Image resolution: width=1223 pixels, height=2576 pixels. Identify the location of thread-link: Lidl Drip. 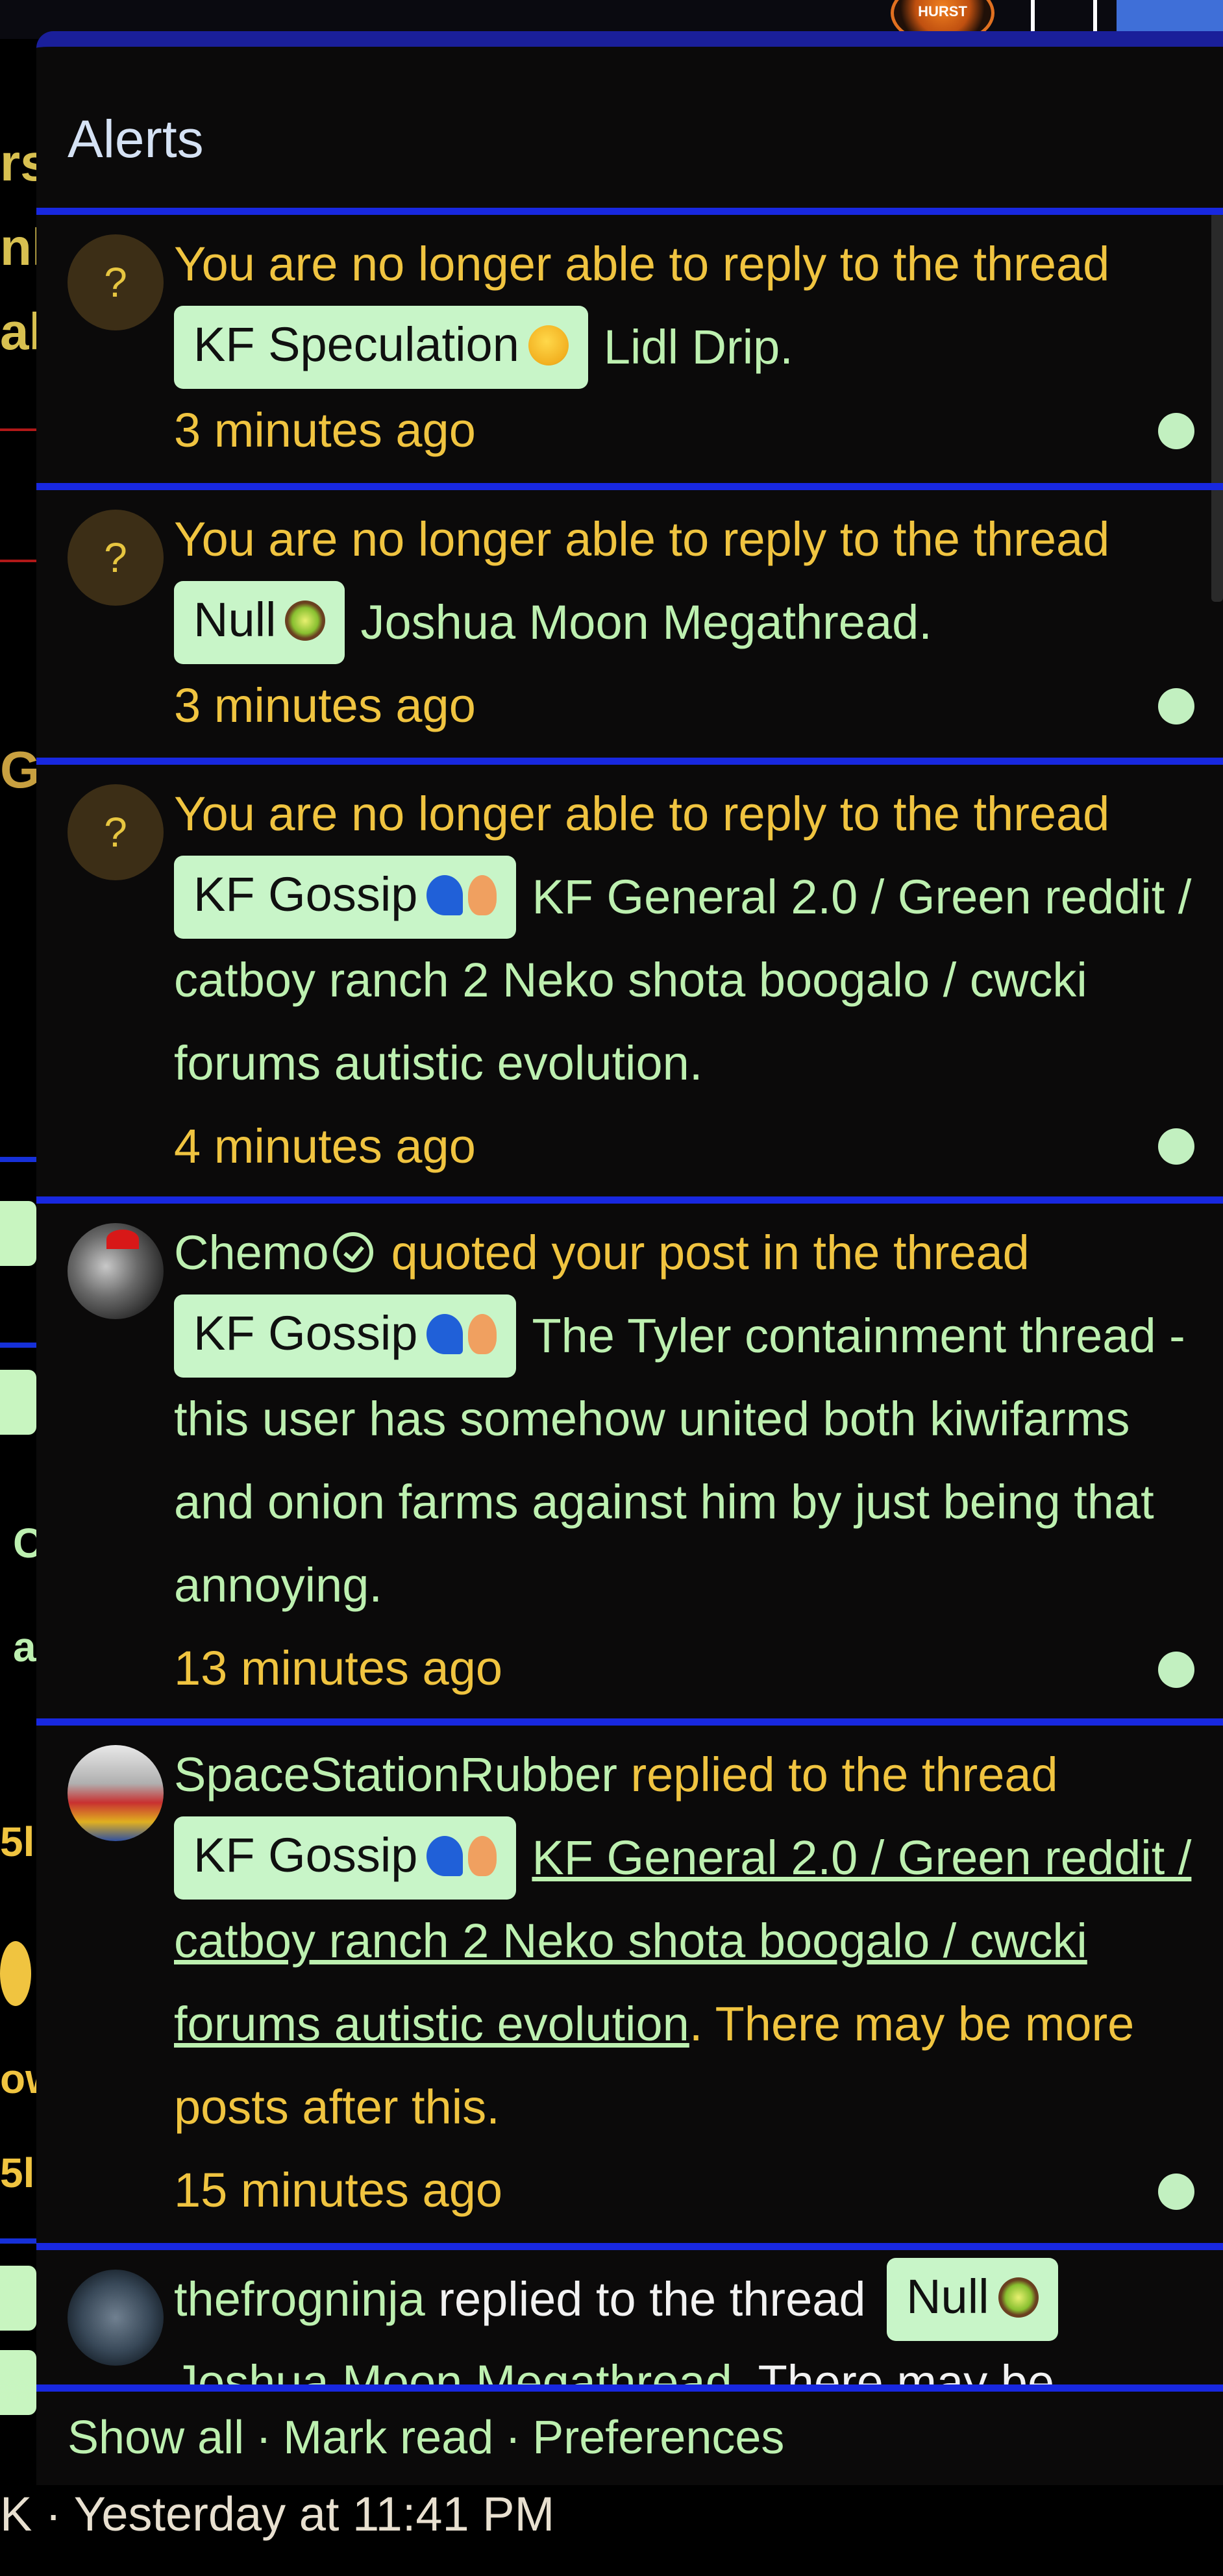
(692, 347).